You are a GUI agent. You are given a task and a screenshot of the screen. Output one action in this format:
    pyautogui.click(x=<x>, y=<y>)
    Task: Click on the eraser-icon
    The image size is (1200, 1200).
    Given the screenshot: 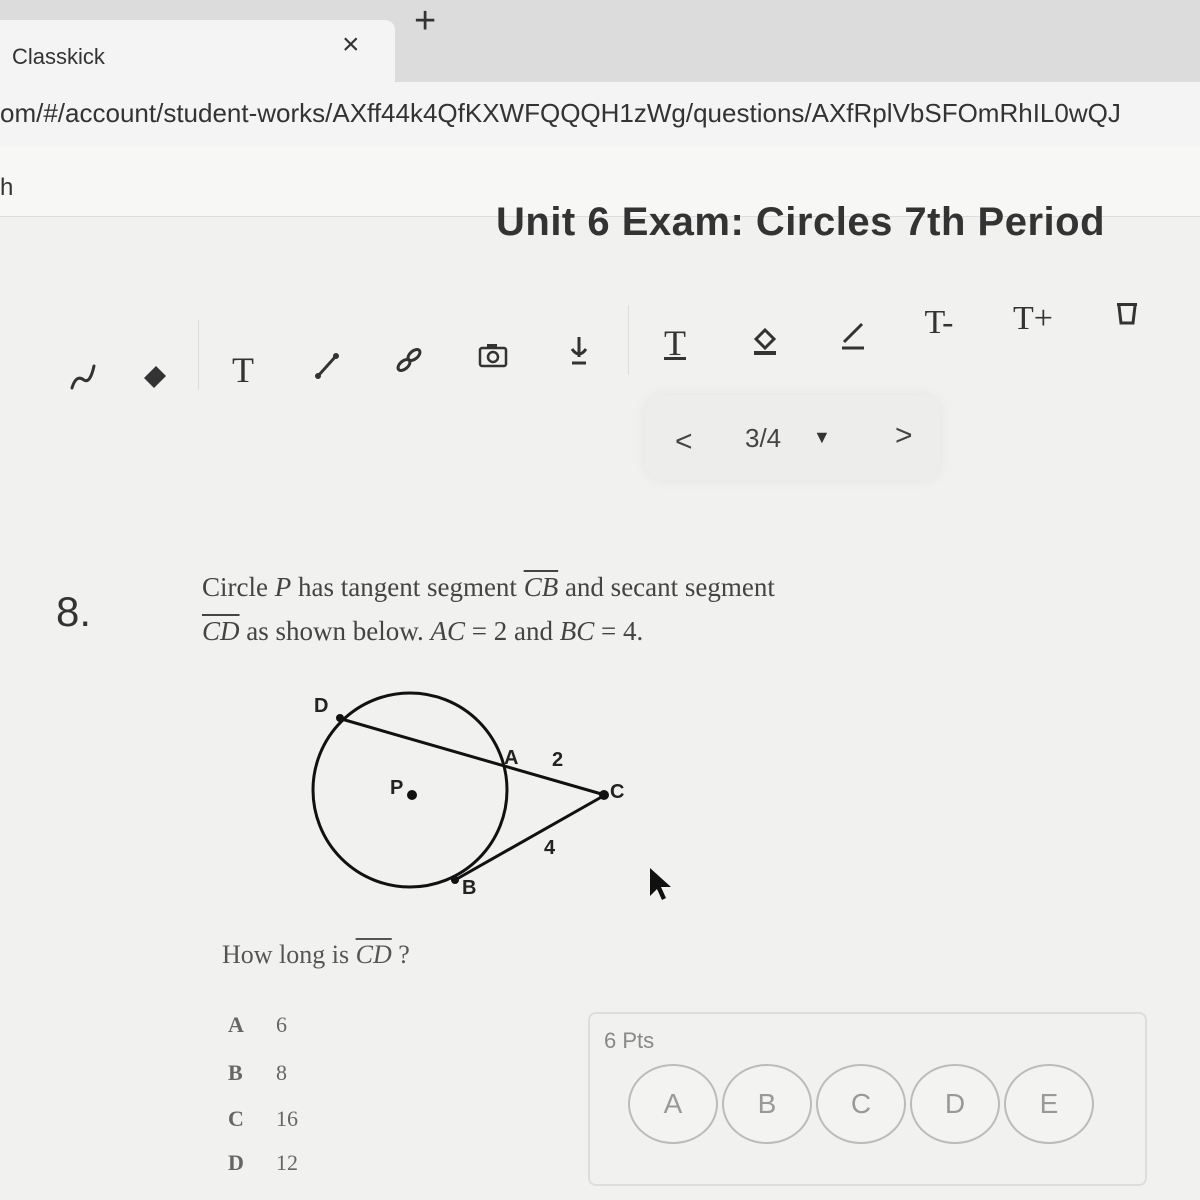 What is the action you would take?
    pyautogui.click(x=155, y=375)
    